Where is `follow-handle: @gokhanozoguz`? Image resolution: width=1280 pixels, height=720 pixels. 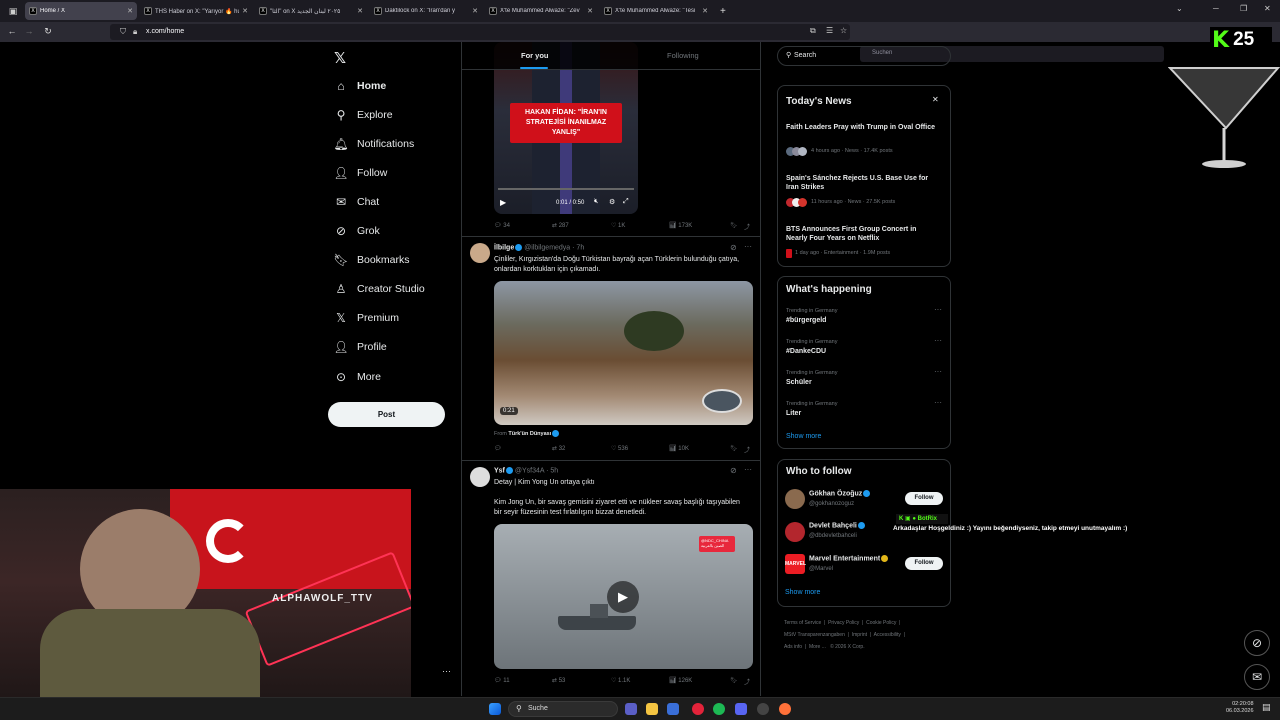 follow-handle: @gokhanozoguz is located at coordinates (831, 504).